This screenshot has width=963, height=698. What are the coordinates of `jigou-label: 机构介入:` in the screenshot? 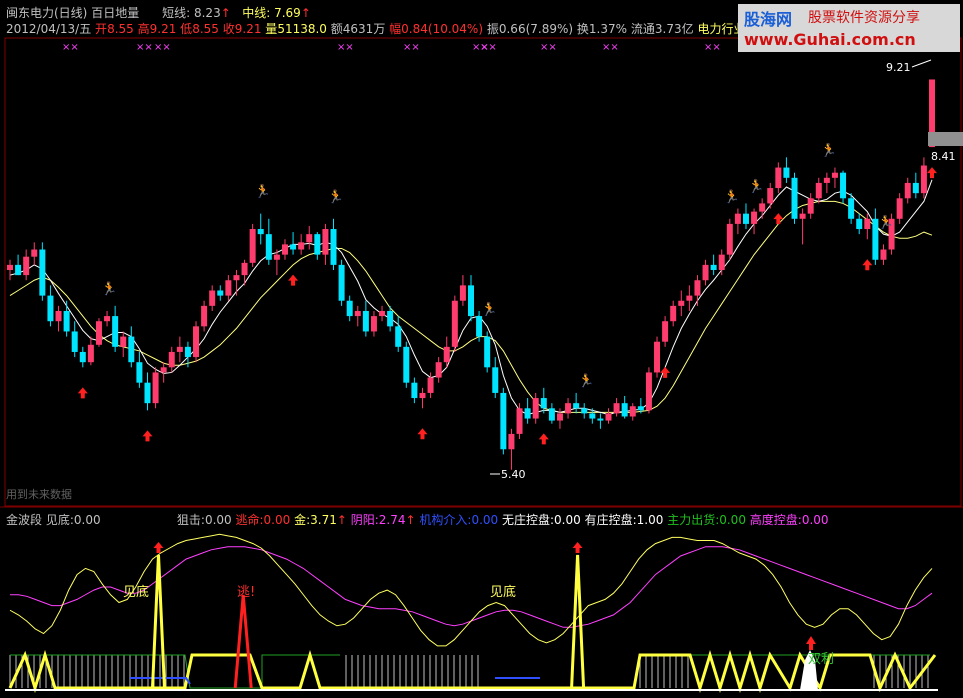 It's located at (445, 520).